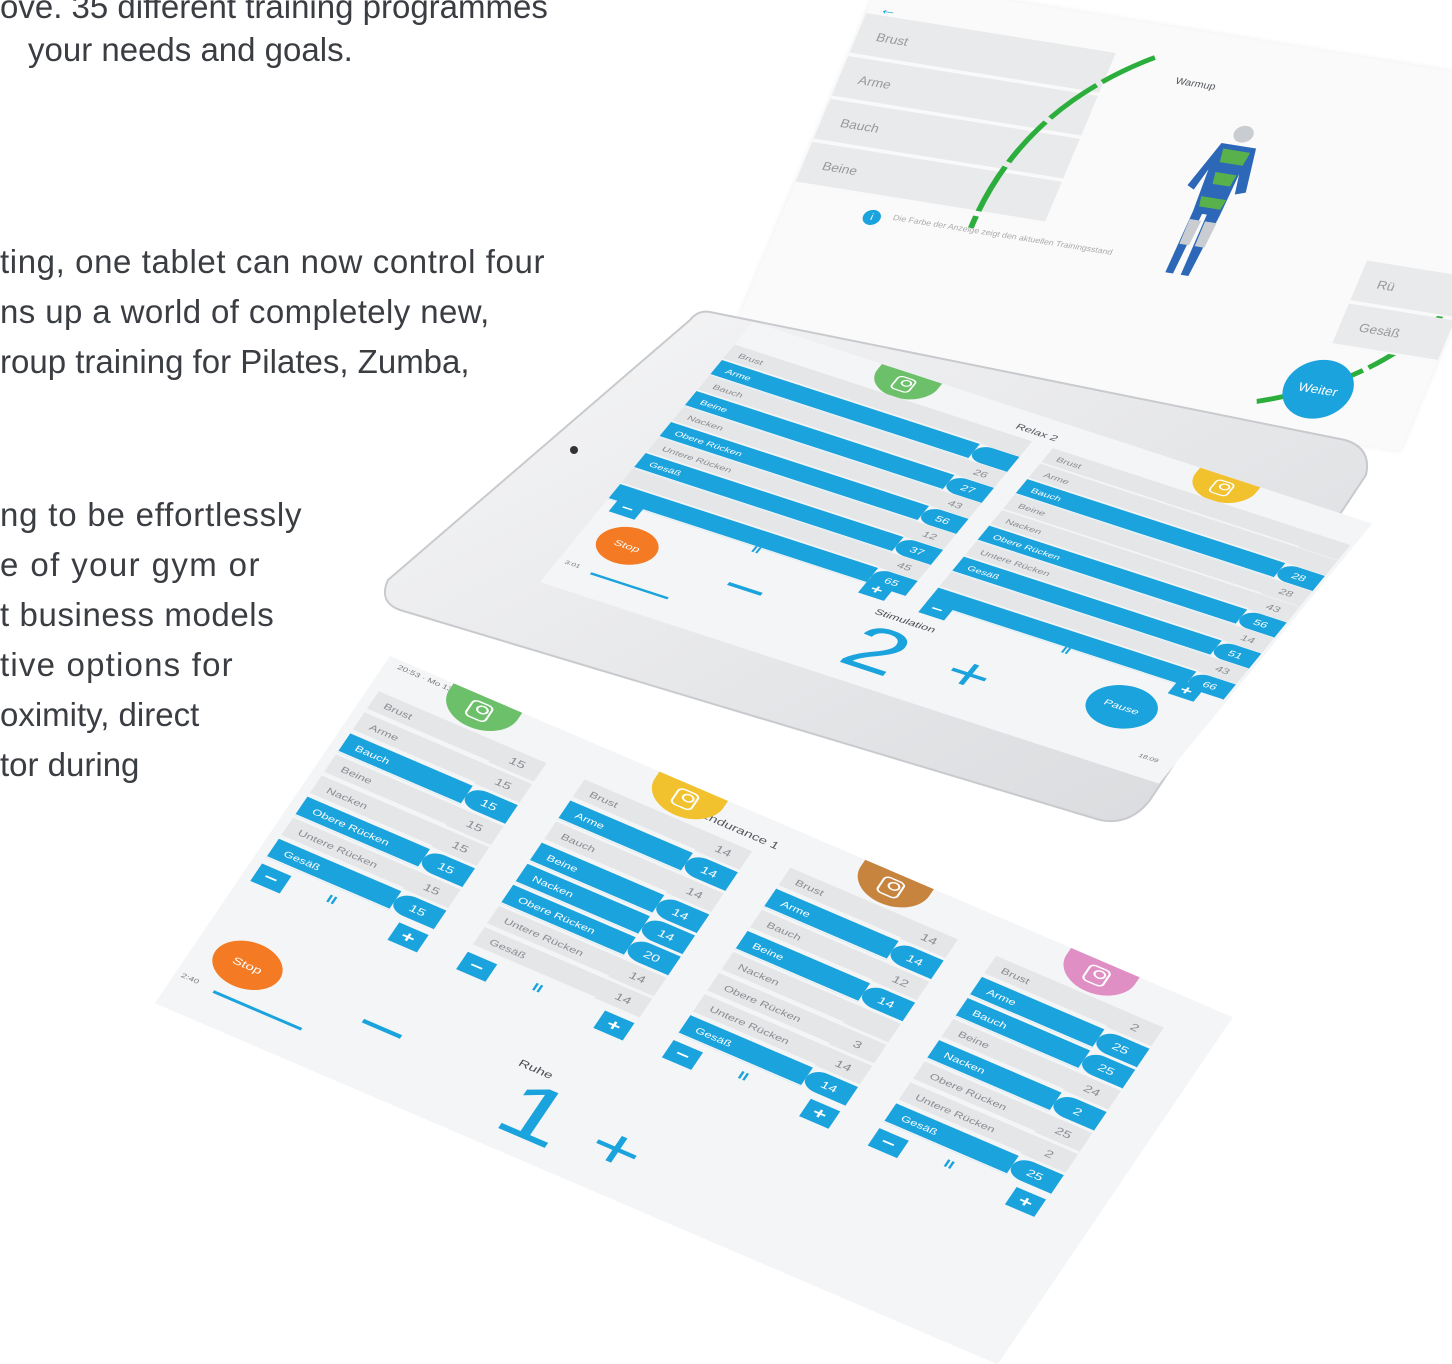 The width and height of the screenshot is (1452, 1364). What do you see at coordinates (190, 978) in the screenshot?
I see `elapsed-time: 2:40` at bounding box center [190, 978].